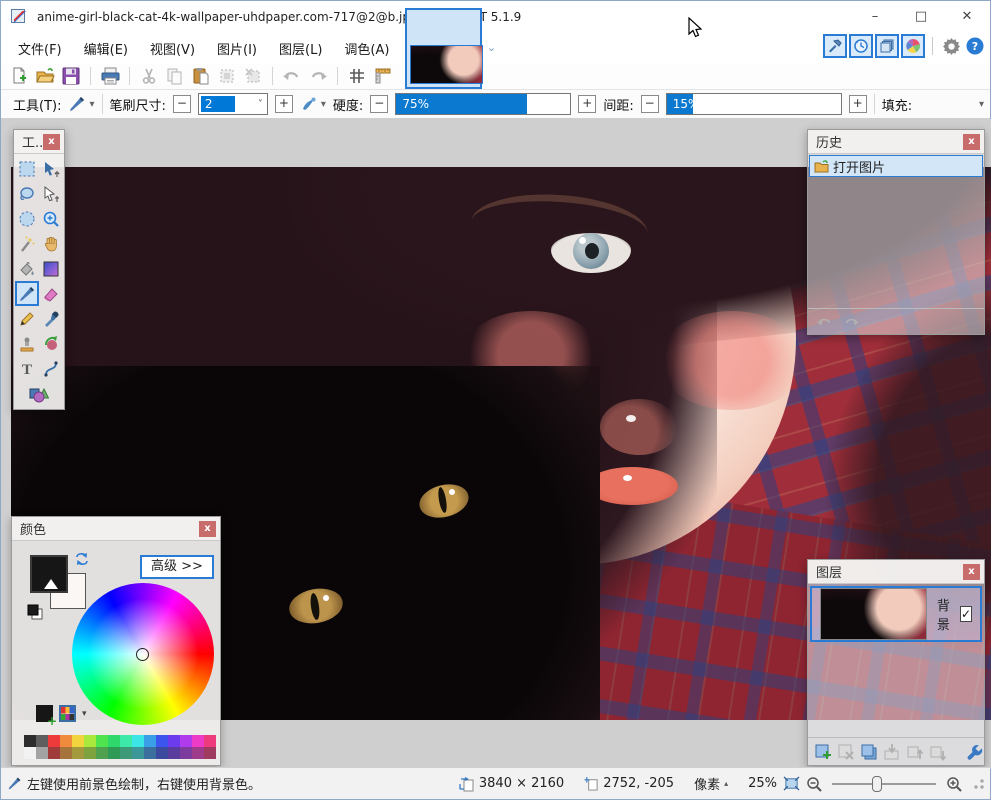  Describe the element at coordinates (857, 104) in the screenshot. I see `spacing-increase-button: +` at that location.